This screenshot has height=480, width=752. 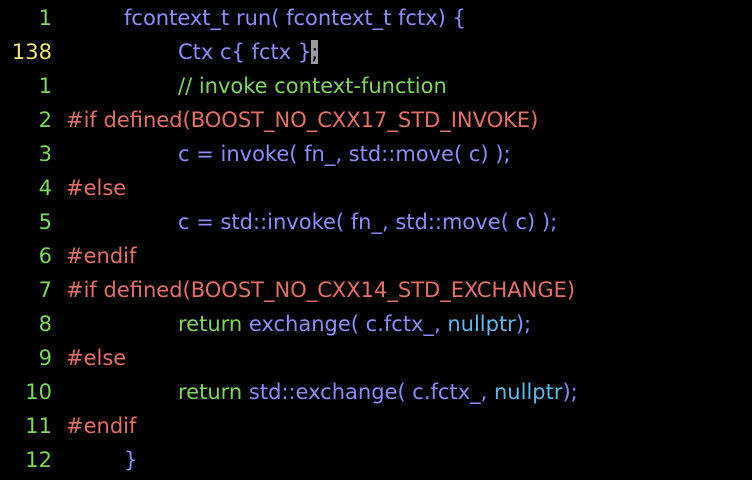 I want to click on code-text: Ctx c{ fctx };, so click(x=192, y=52).